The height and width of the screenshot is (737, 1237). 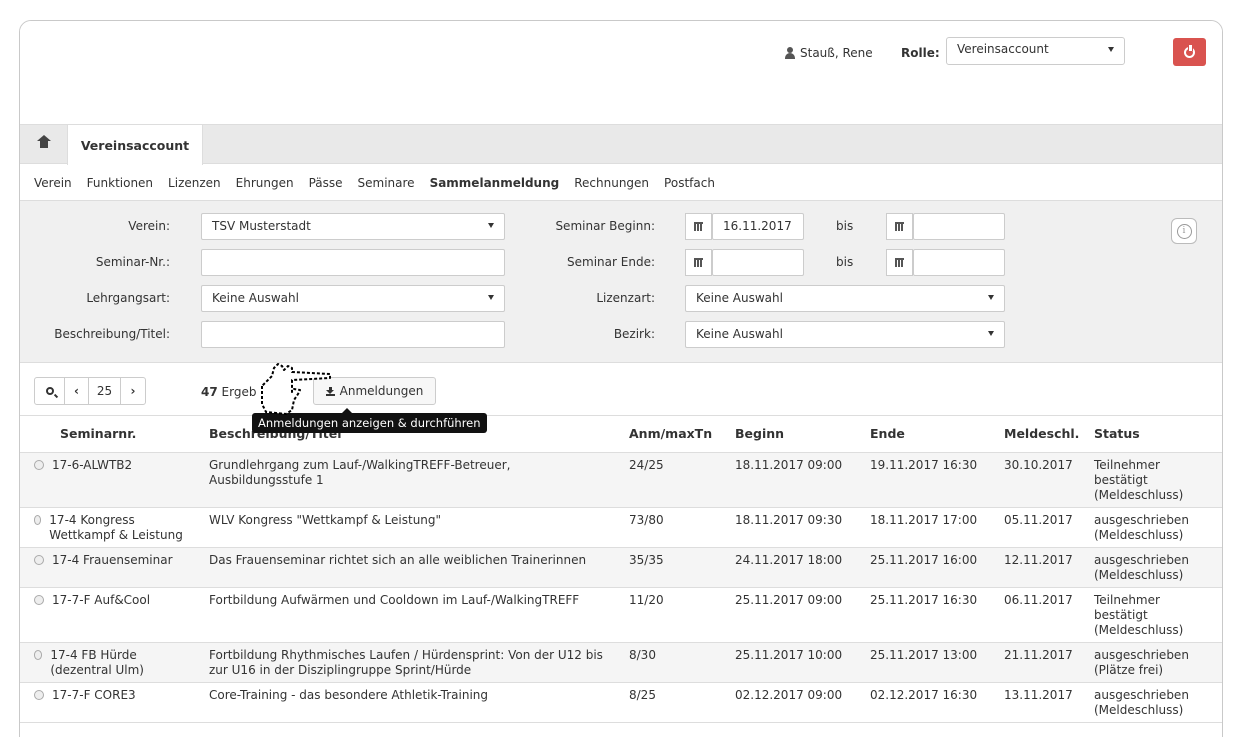 I want to click on row-nr: 17-4 Frauenseminar, so click(x=112, y=559).